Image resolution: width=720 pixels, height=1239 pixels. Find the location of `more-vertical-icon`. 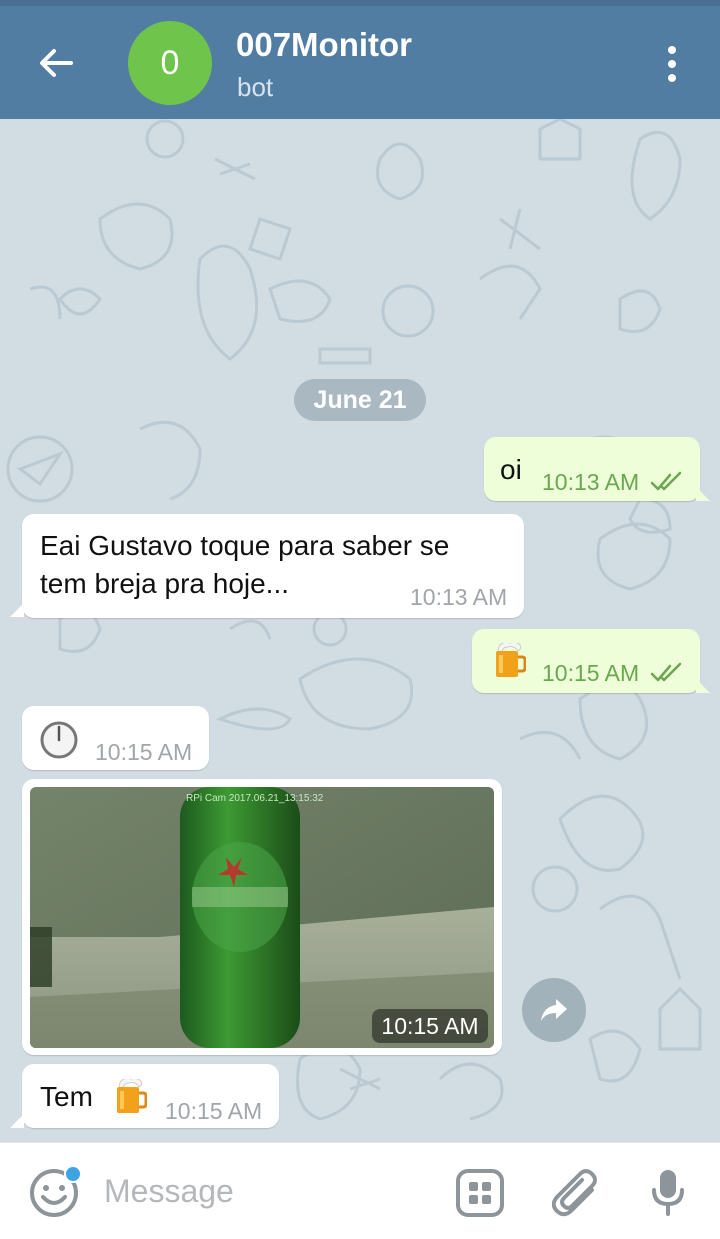

more-vertical-icon is located at coordinates (672, 50).